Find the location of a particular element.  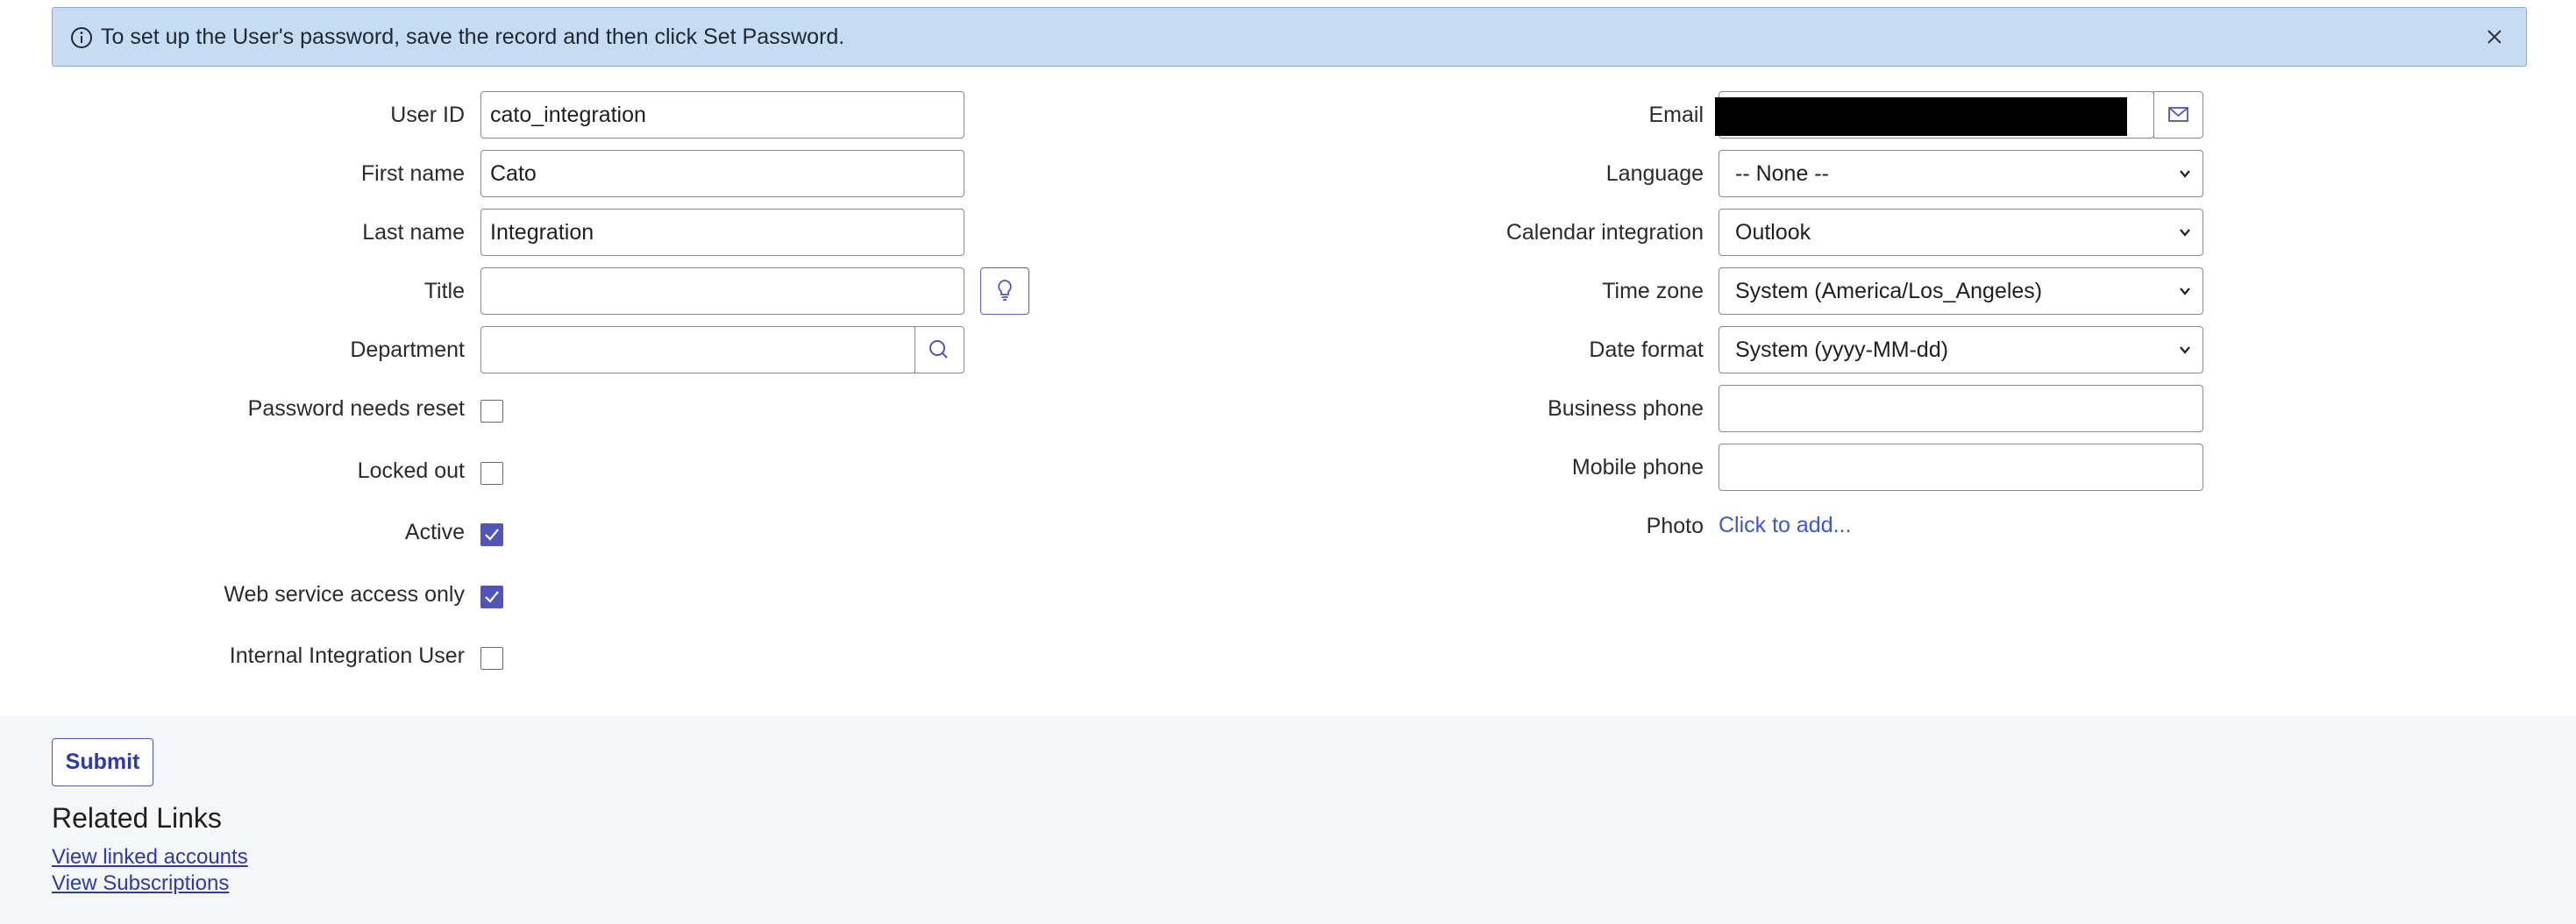

language-selected-value: -- None -- is located at coordinates (1782, 174).